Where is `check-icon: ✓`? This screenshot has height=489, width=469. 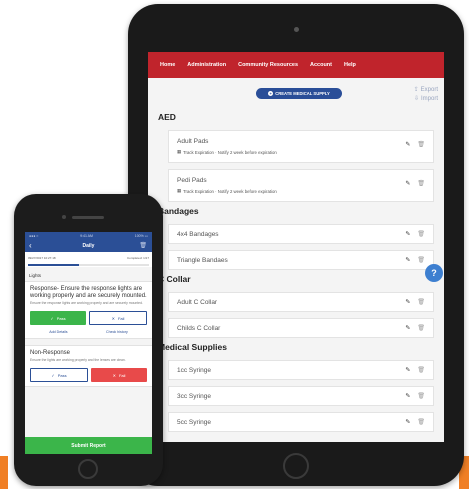 check-icon: ✓ is located at coordinates (53, 375).